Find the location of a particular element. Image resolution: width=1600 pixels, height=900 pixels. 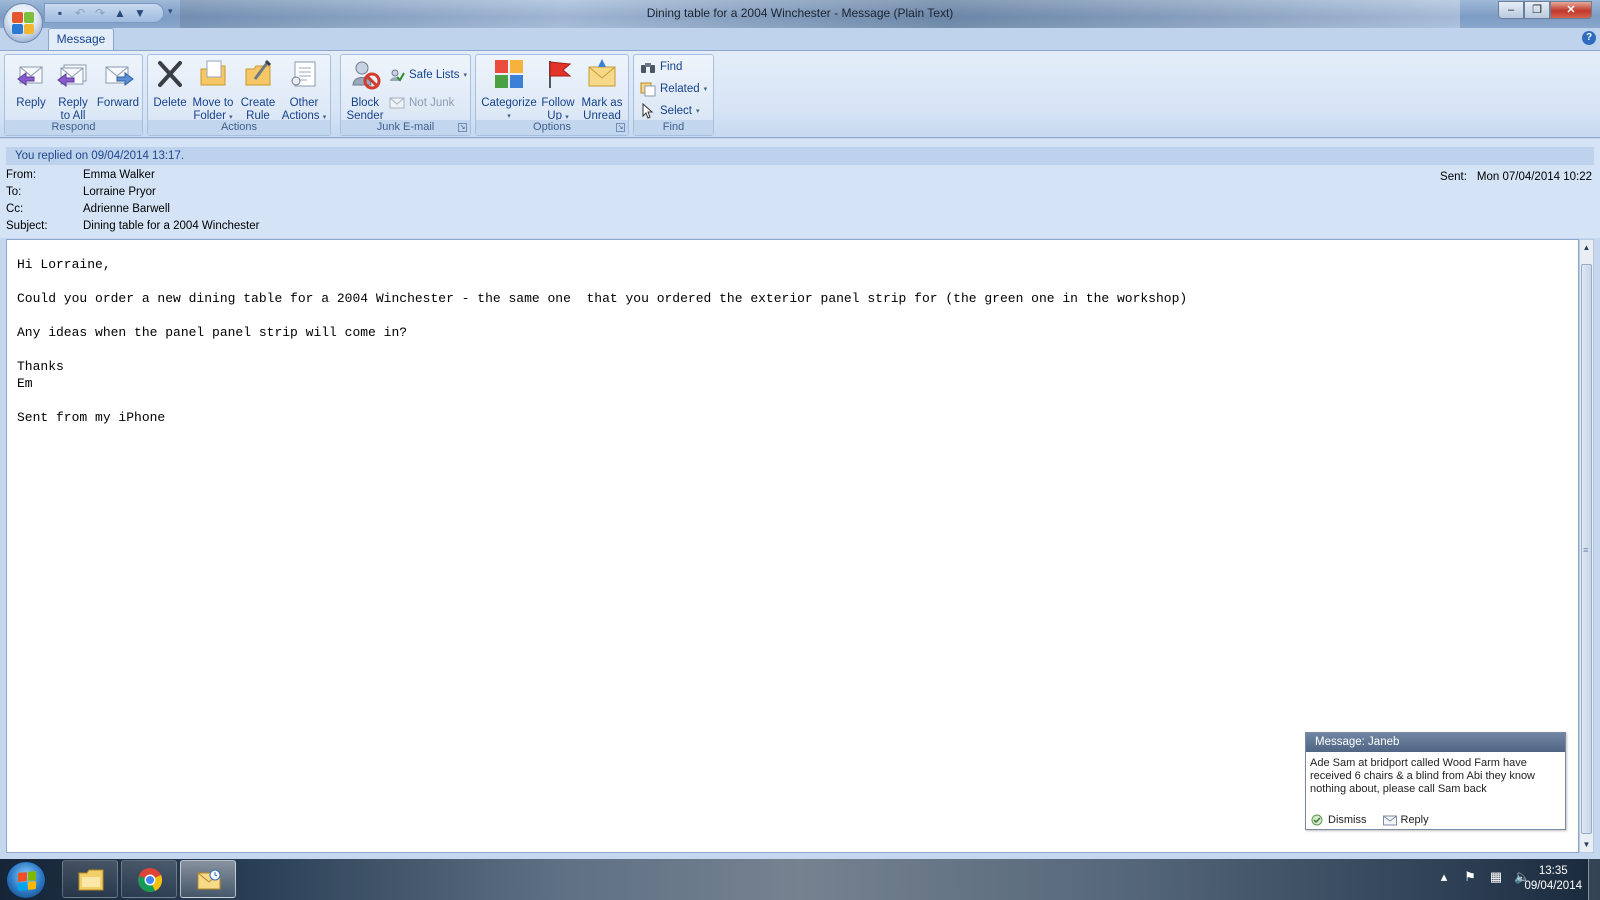

next-item-icon: ▼ is located at coordinates (140, 13).